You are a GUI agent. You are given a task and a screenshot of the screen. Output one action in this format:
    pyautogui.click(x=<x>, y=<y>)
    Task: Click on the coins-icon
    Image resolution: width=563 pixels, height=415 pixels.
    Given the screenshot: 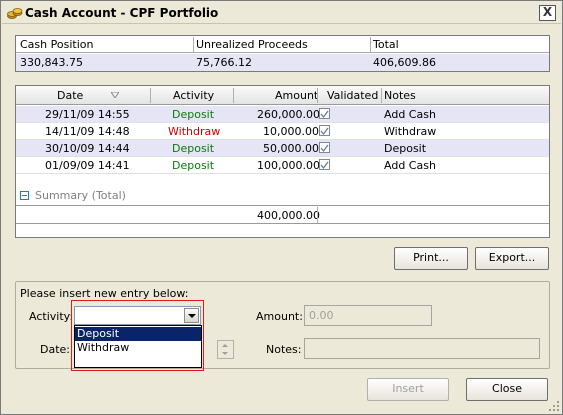 What is the action you would take?
    pyautogui.click(x=15, y=13)
    